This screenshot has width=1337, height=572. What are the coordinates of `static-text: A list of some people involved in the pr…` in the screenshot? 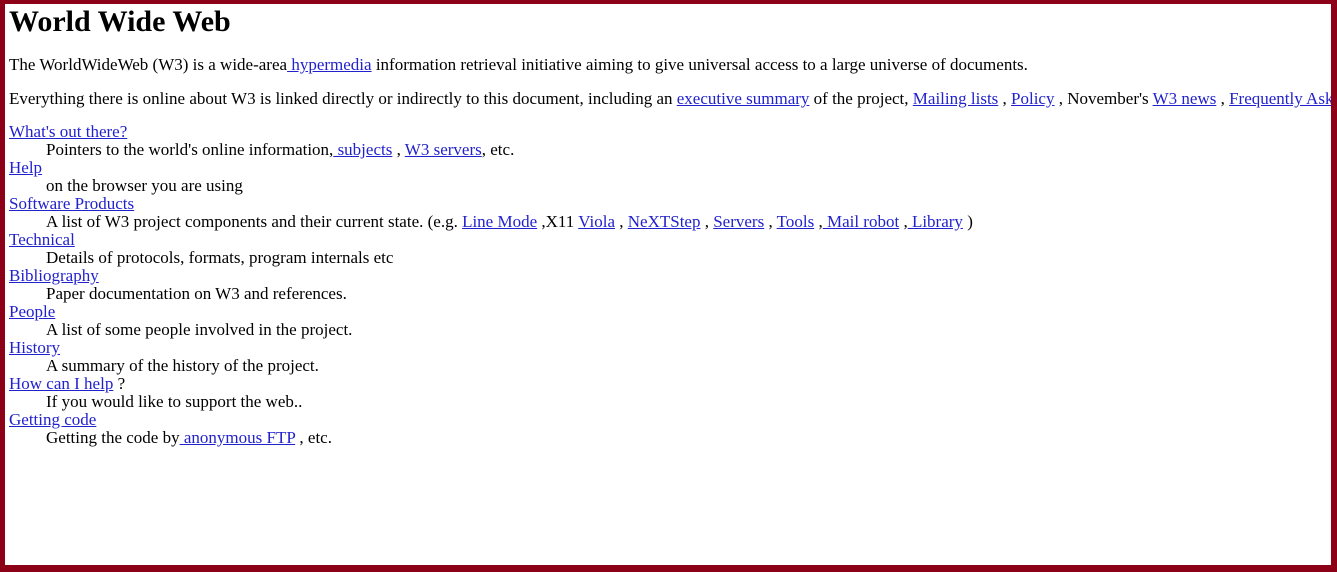 It's located at (199, 329).